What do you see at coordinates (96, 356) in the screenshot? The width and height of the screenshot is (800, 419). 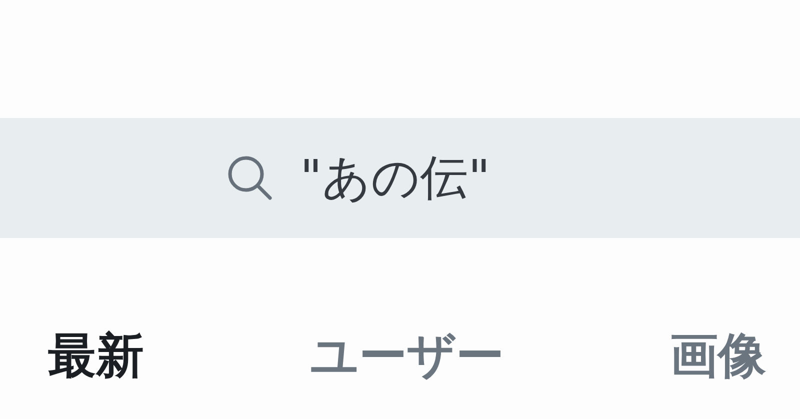 I see `tab: 最新` at bounding box center [96, 356].